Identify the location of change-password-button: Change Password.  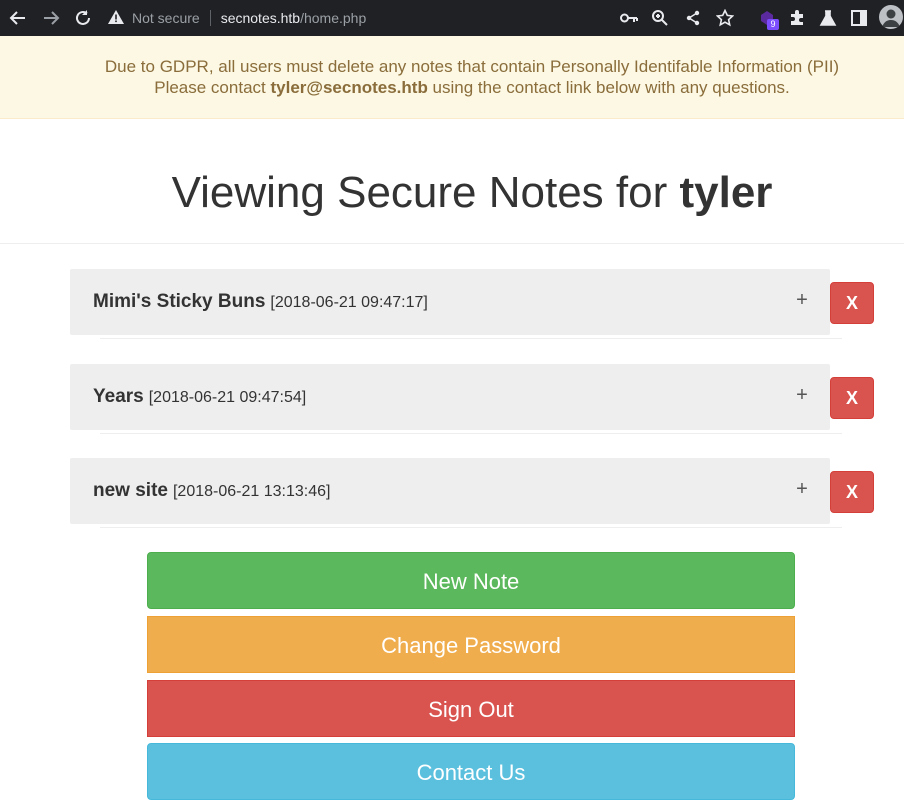
(471, 644).